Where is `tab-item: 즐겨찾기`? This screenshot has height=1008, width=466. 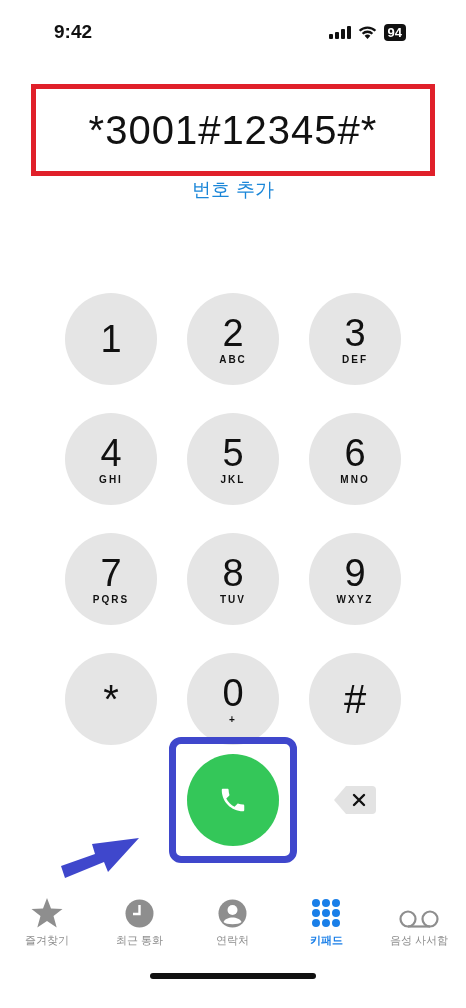
tab-item: 즐겨찾기 is located at coordinates (47, 922).